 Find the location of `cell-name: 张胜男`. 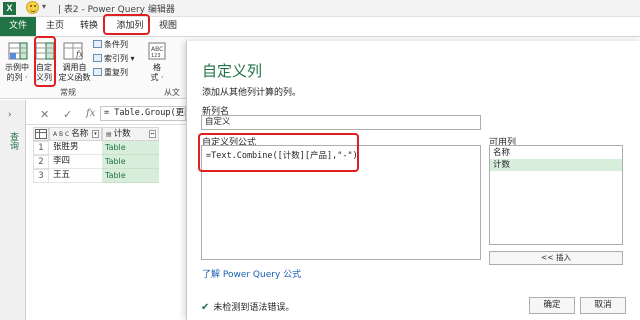

cell-name: 张胜男 is located at coordinates (75, 148).